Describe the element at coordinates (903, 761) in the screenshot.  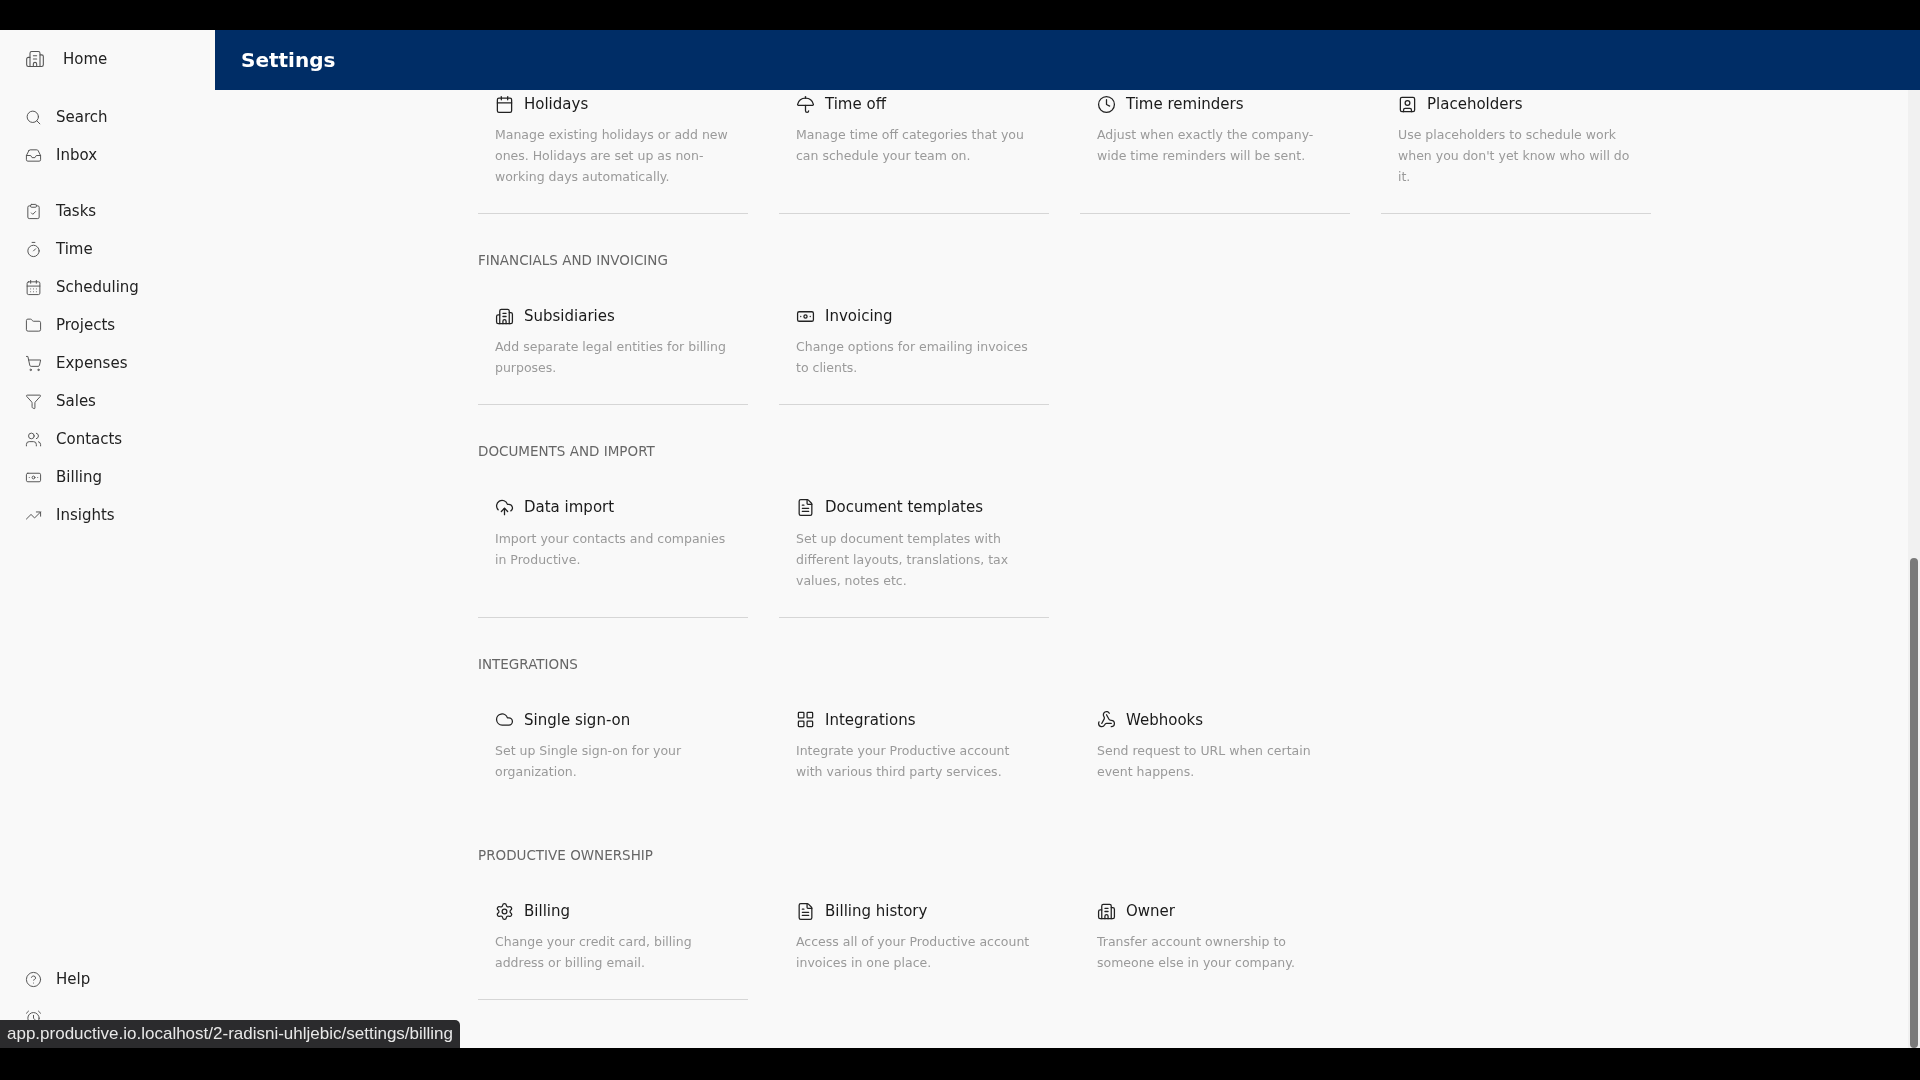
I see `card-description: Integrate your Productive account with various third party services.` at that location.